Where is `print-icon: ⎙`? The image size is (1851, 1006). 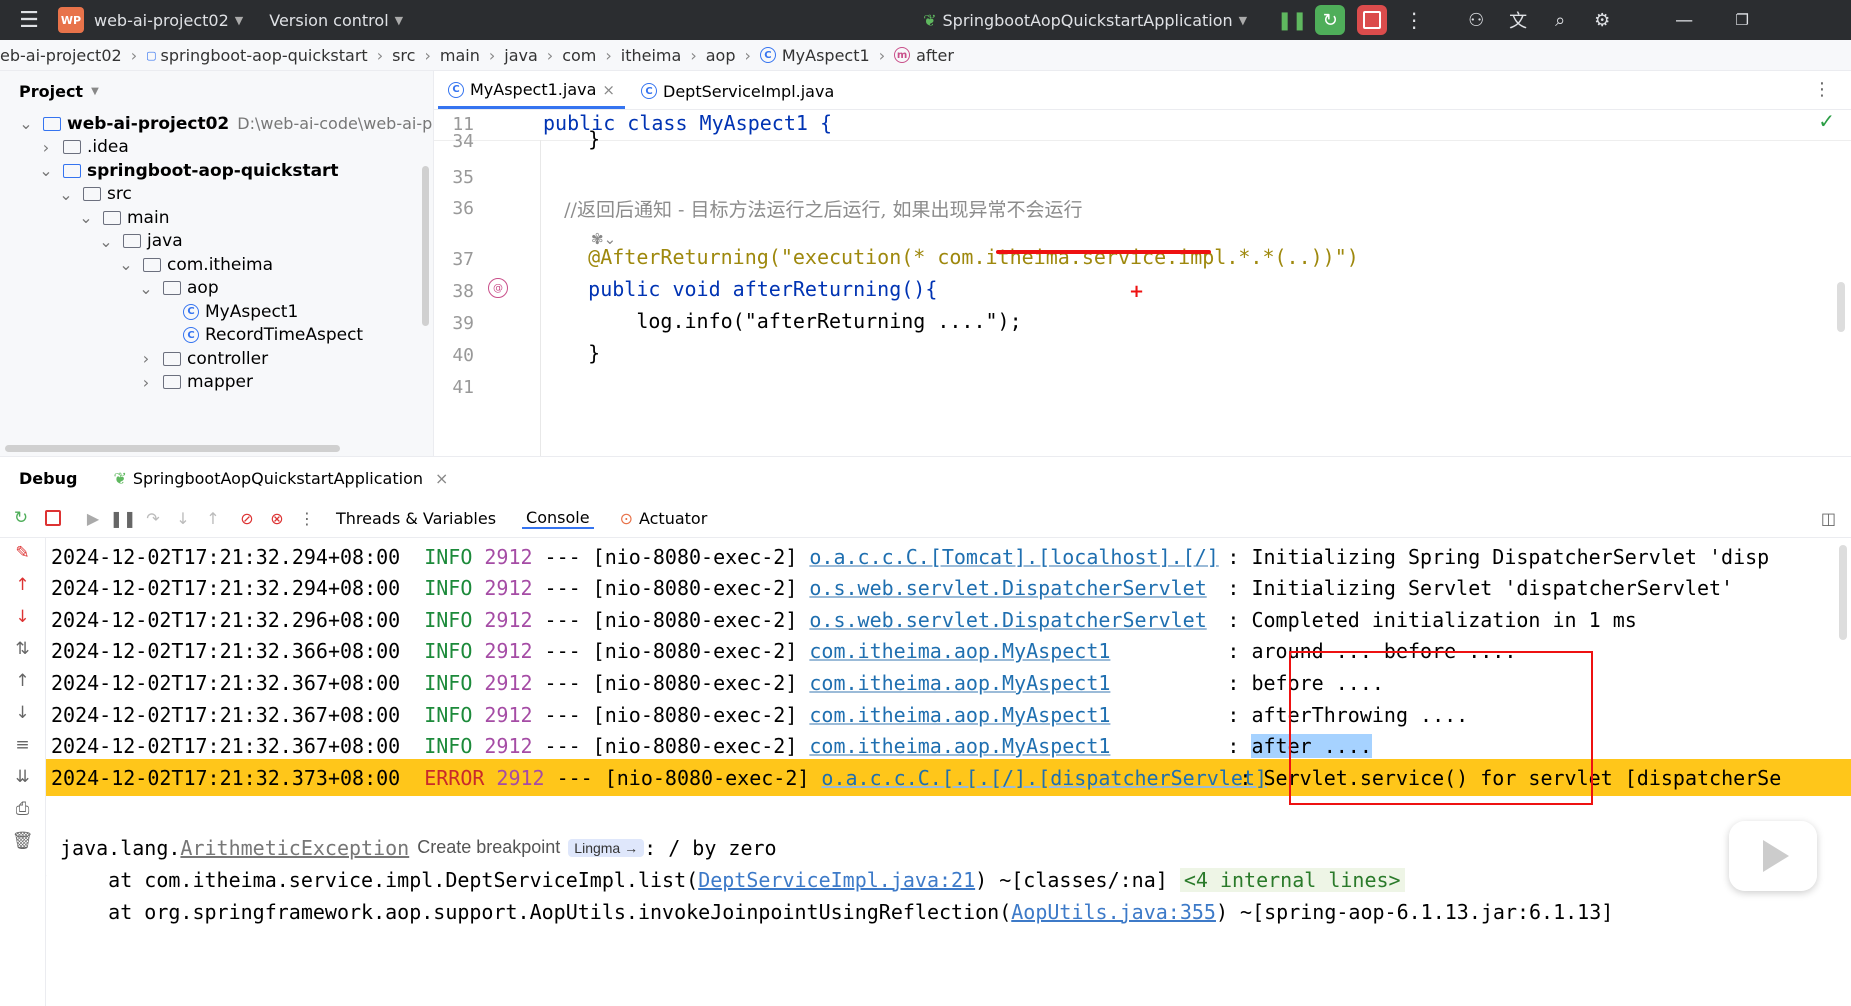 print-icon: ⎙ is located at coordinates (22, 809).